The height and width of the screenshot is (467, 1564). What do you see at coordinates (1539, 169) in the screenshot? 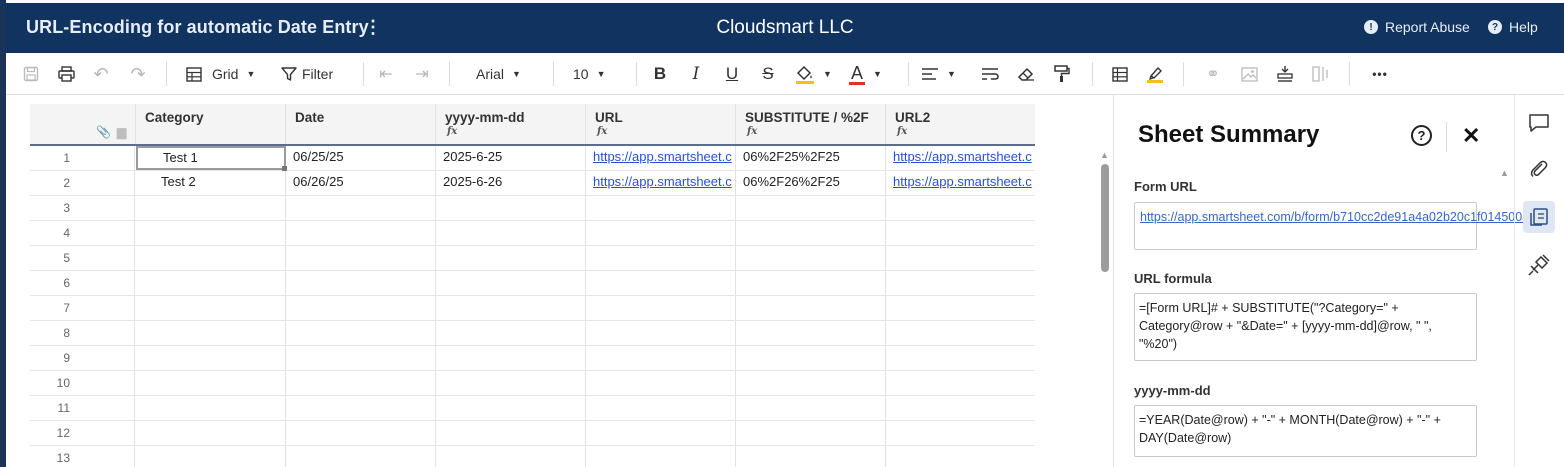
I see `attachments-button` at bounding box center [1539, 169].